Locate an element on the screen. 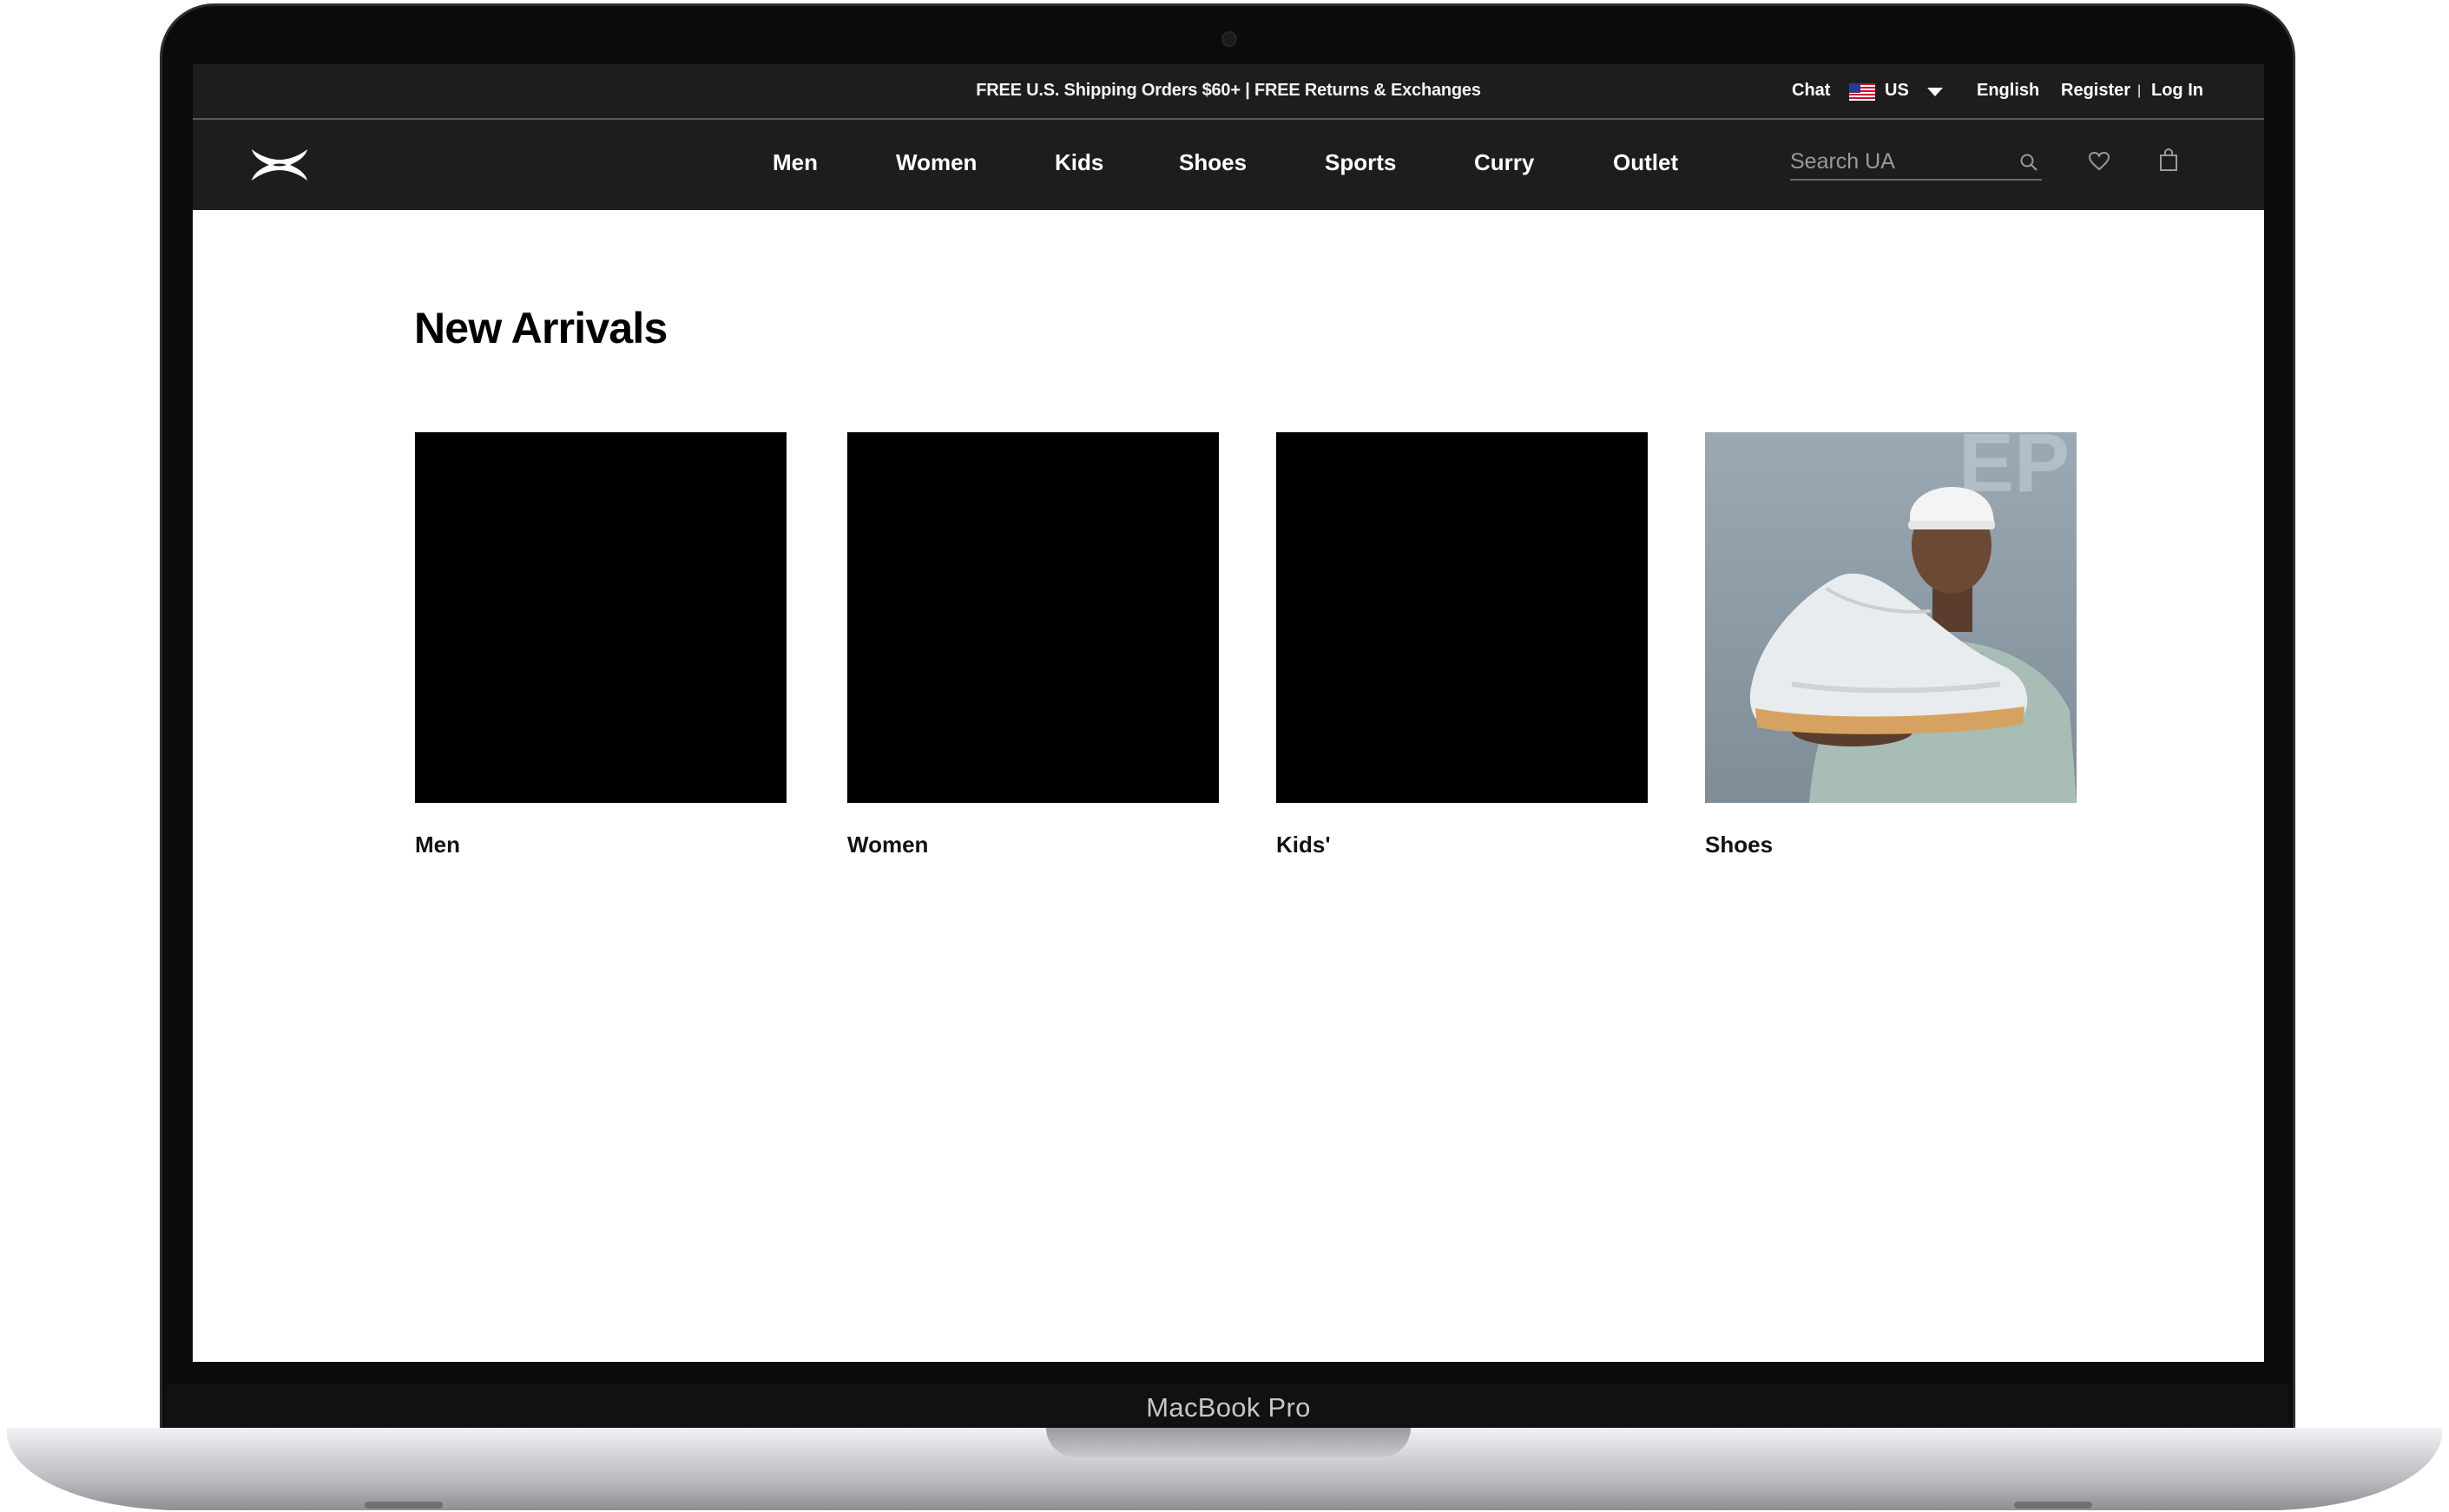 The width and height of the screenshot is (2449, 1512). laptop-notch is located at coordinates (1228, 1442).